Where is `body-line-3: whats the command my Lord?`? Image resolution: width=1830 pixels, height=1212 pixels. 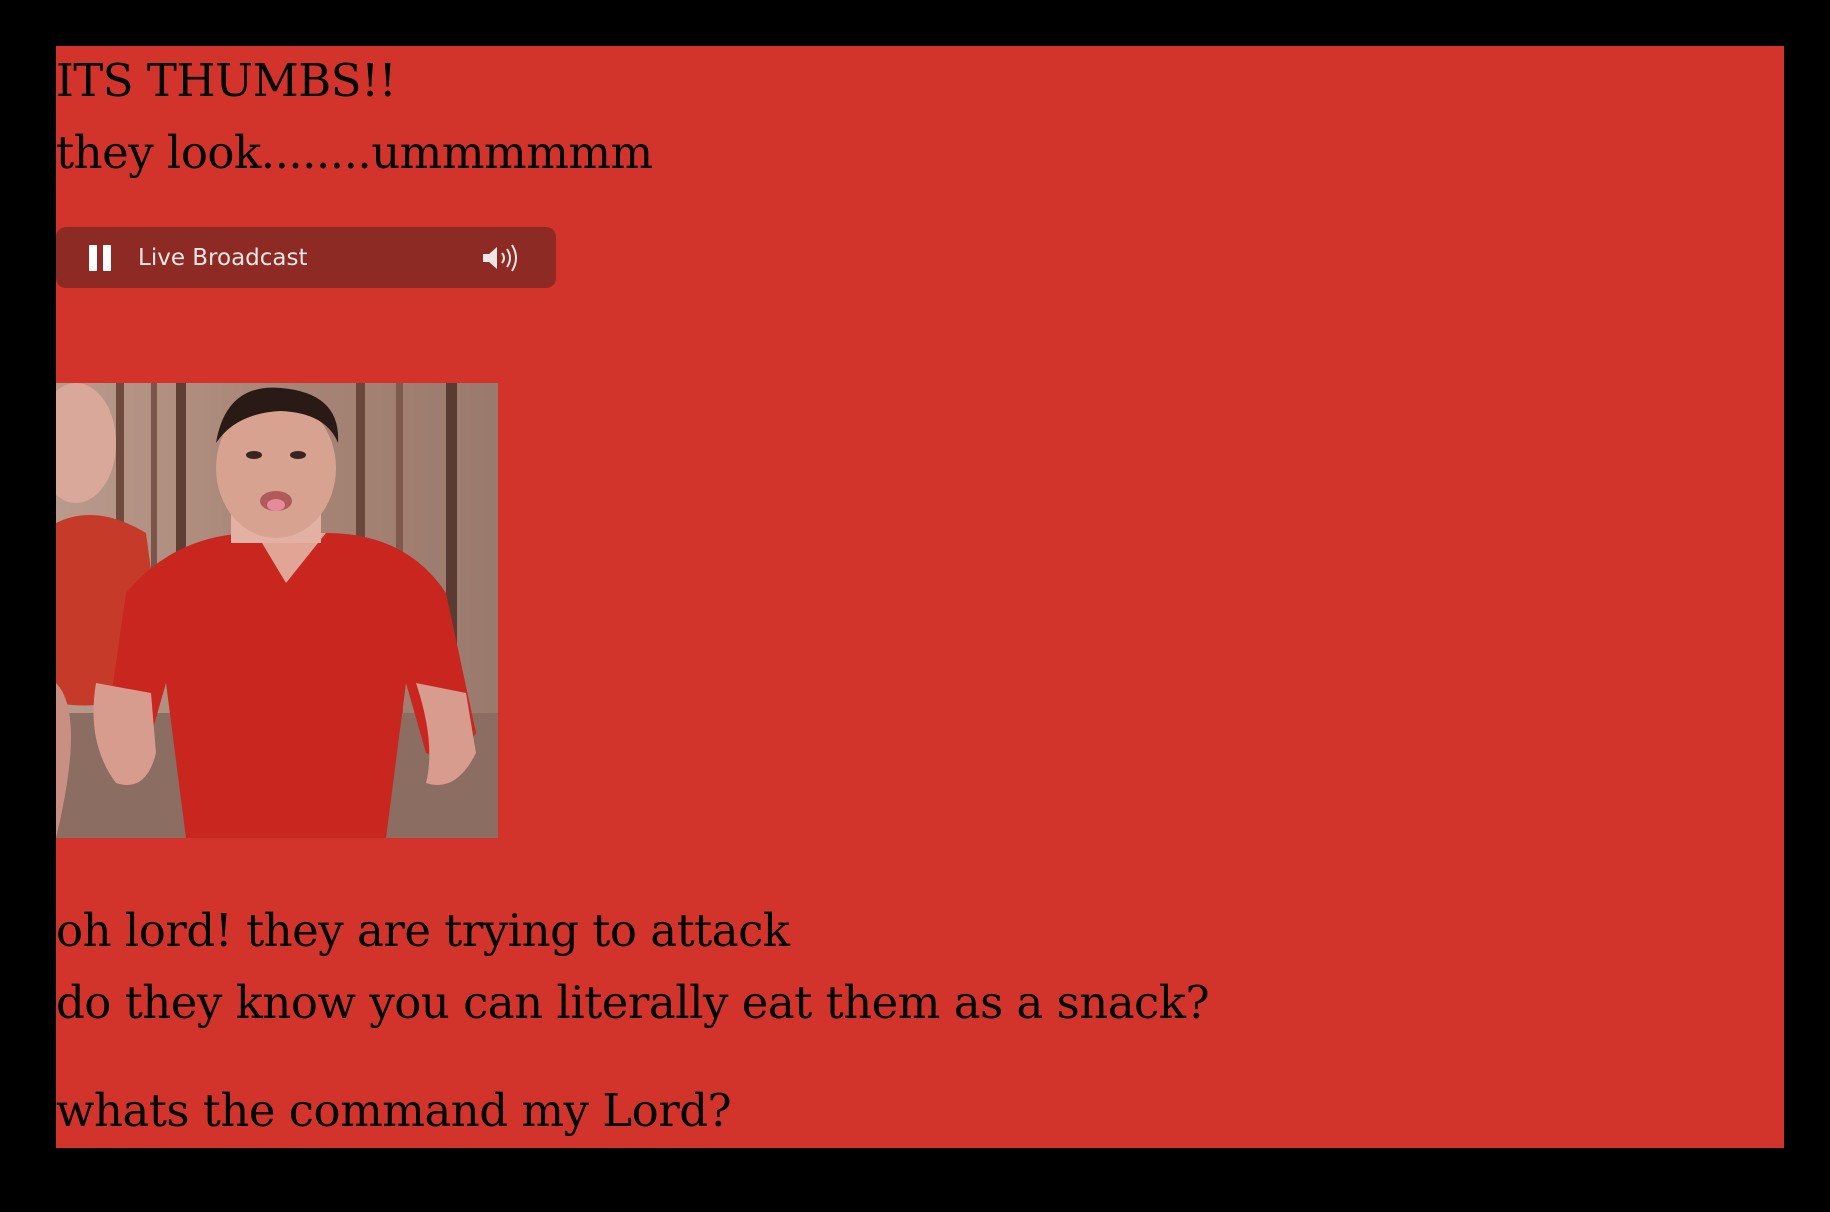
body-line-3: whats the command my Lord? is located at coordinates (394, 1110).